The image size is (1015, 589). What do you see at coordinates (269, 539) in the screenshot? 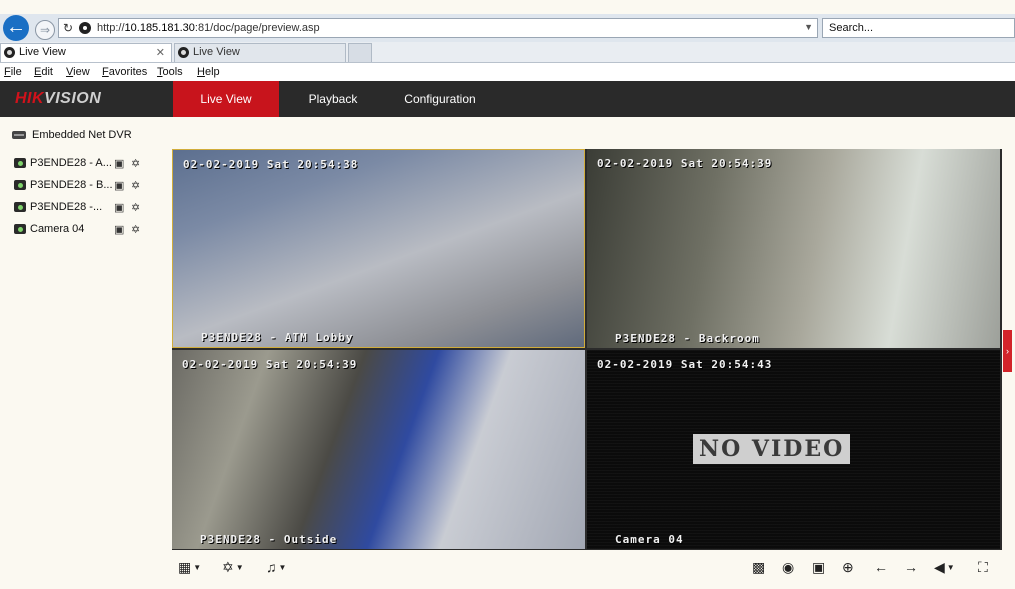
I see `video-channel-name: P3ENDE28 - Outside` at bounding box center [269, 539].